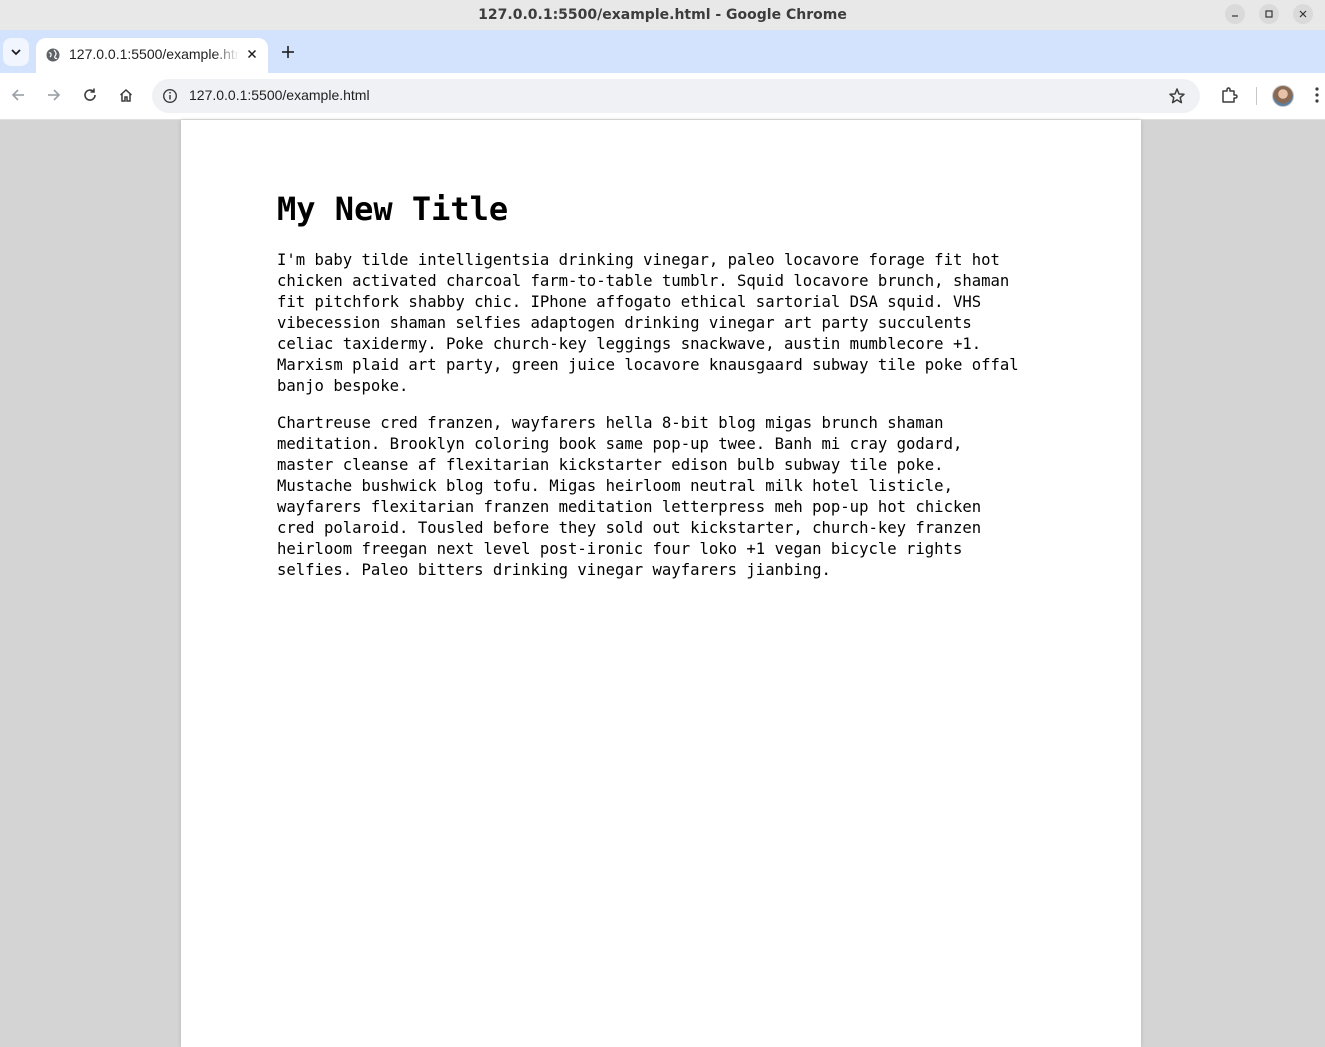 This screenshot has height=1047, width=1325. Describe the element at coordinates (279, 95) in the screenshot. I see `url-text: 127.0.0.1:5500/example.html` at that location.